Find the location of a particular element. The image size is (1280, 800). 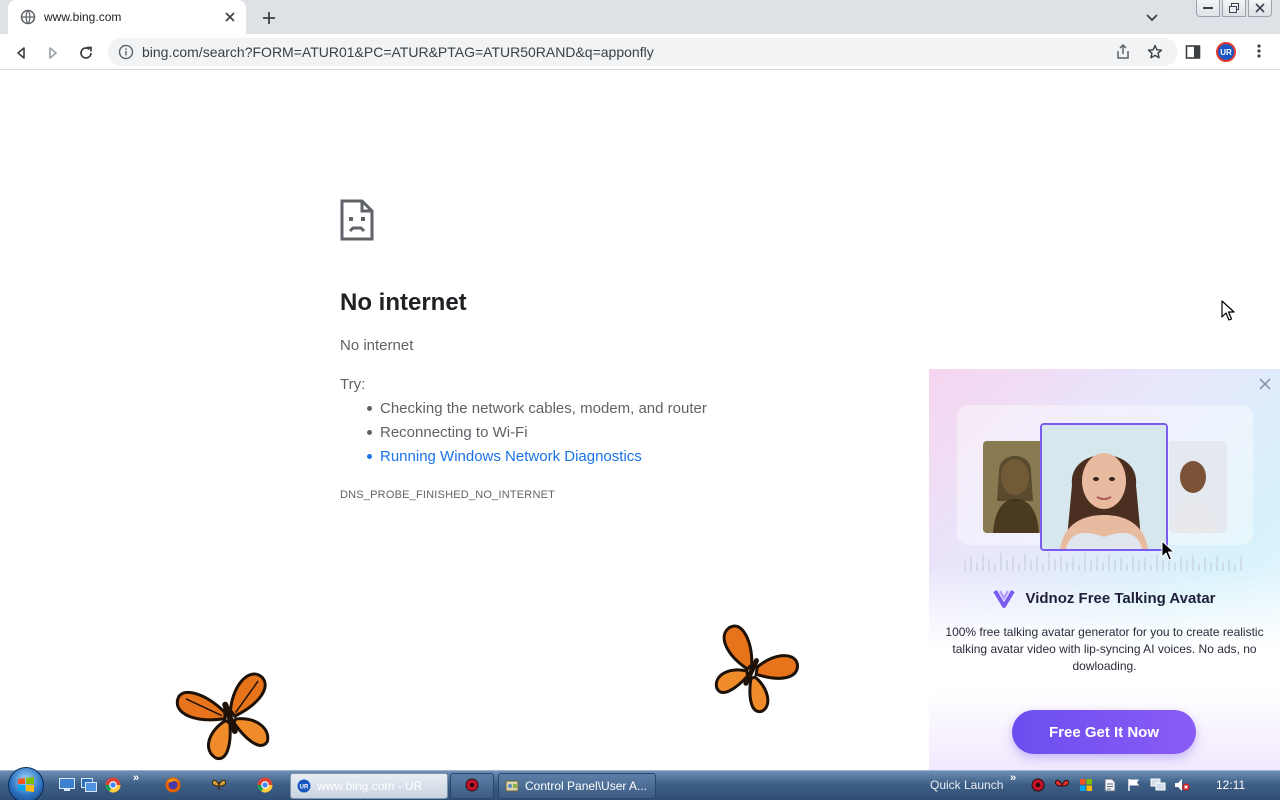

close-tab-icon is located at coordinates (230, 17).